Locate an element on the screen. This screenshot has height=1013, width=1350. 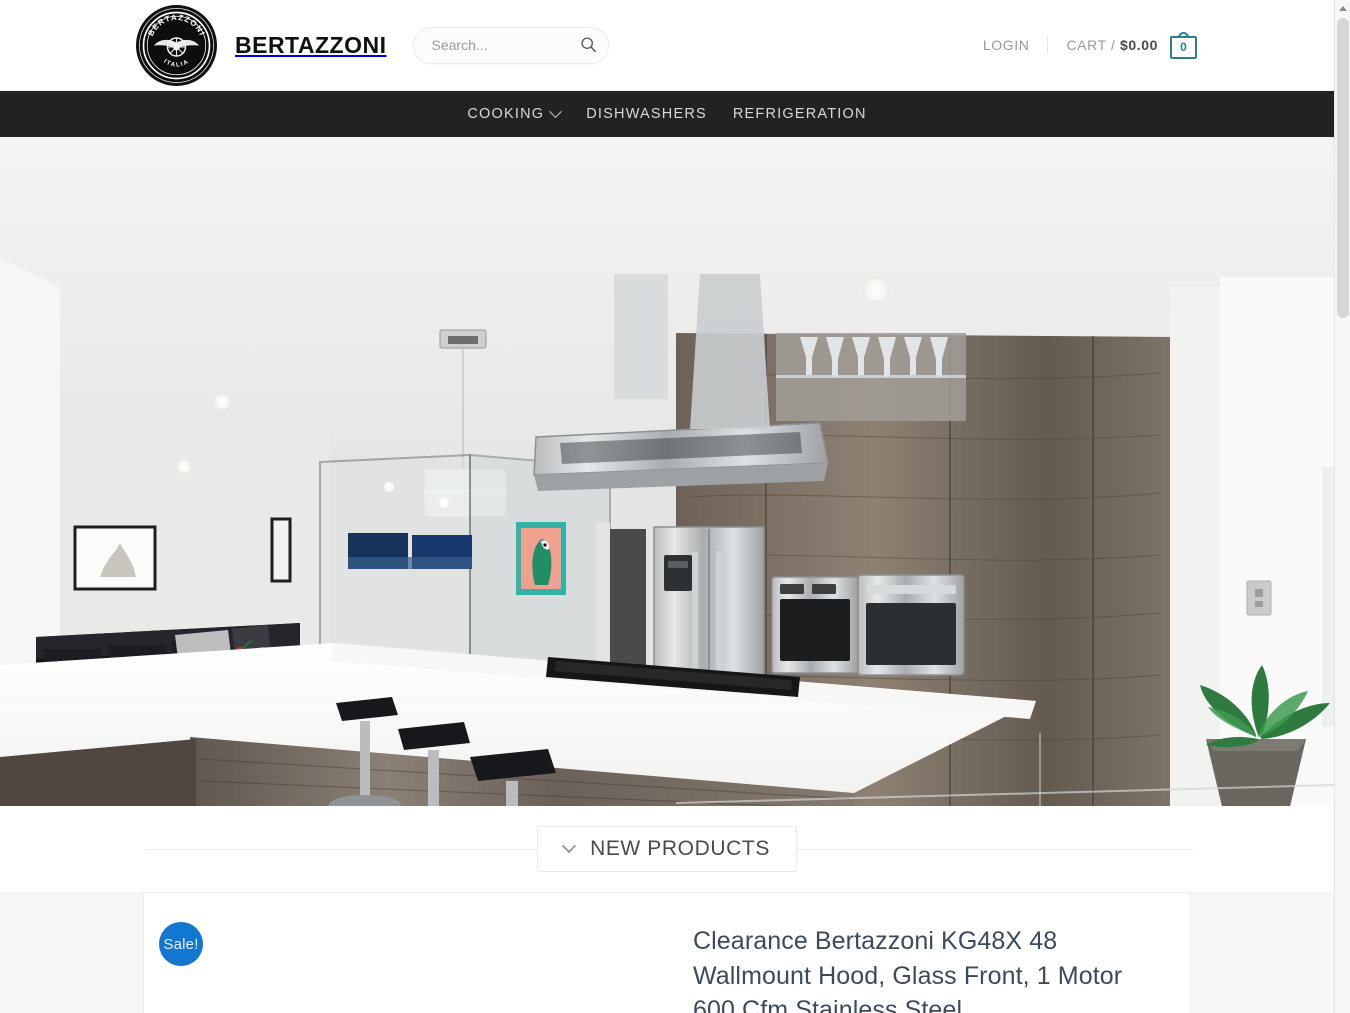
search-submit-button is located at coordinates (589, 46).